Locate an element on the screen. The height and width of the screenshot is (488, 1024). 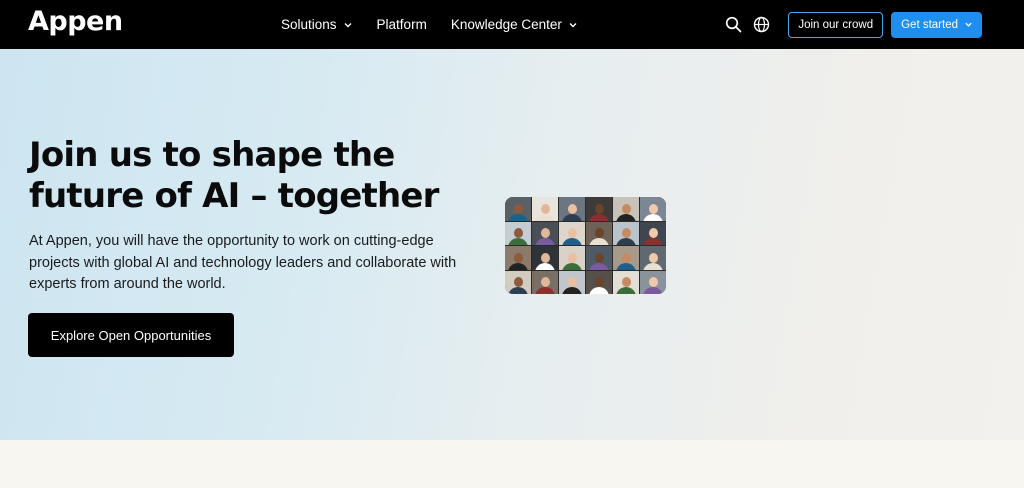
menu-item-platform: Platform is located at coordinates (402, 24).